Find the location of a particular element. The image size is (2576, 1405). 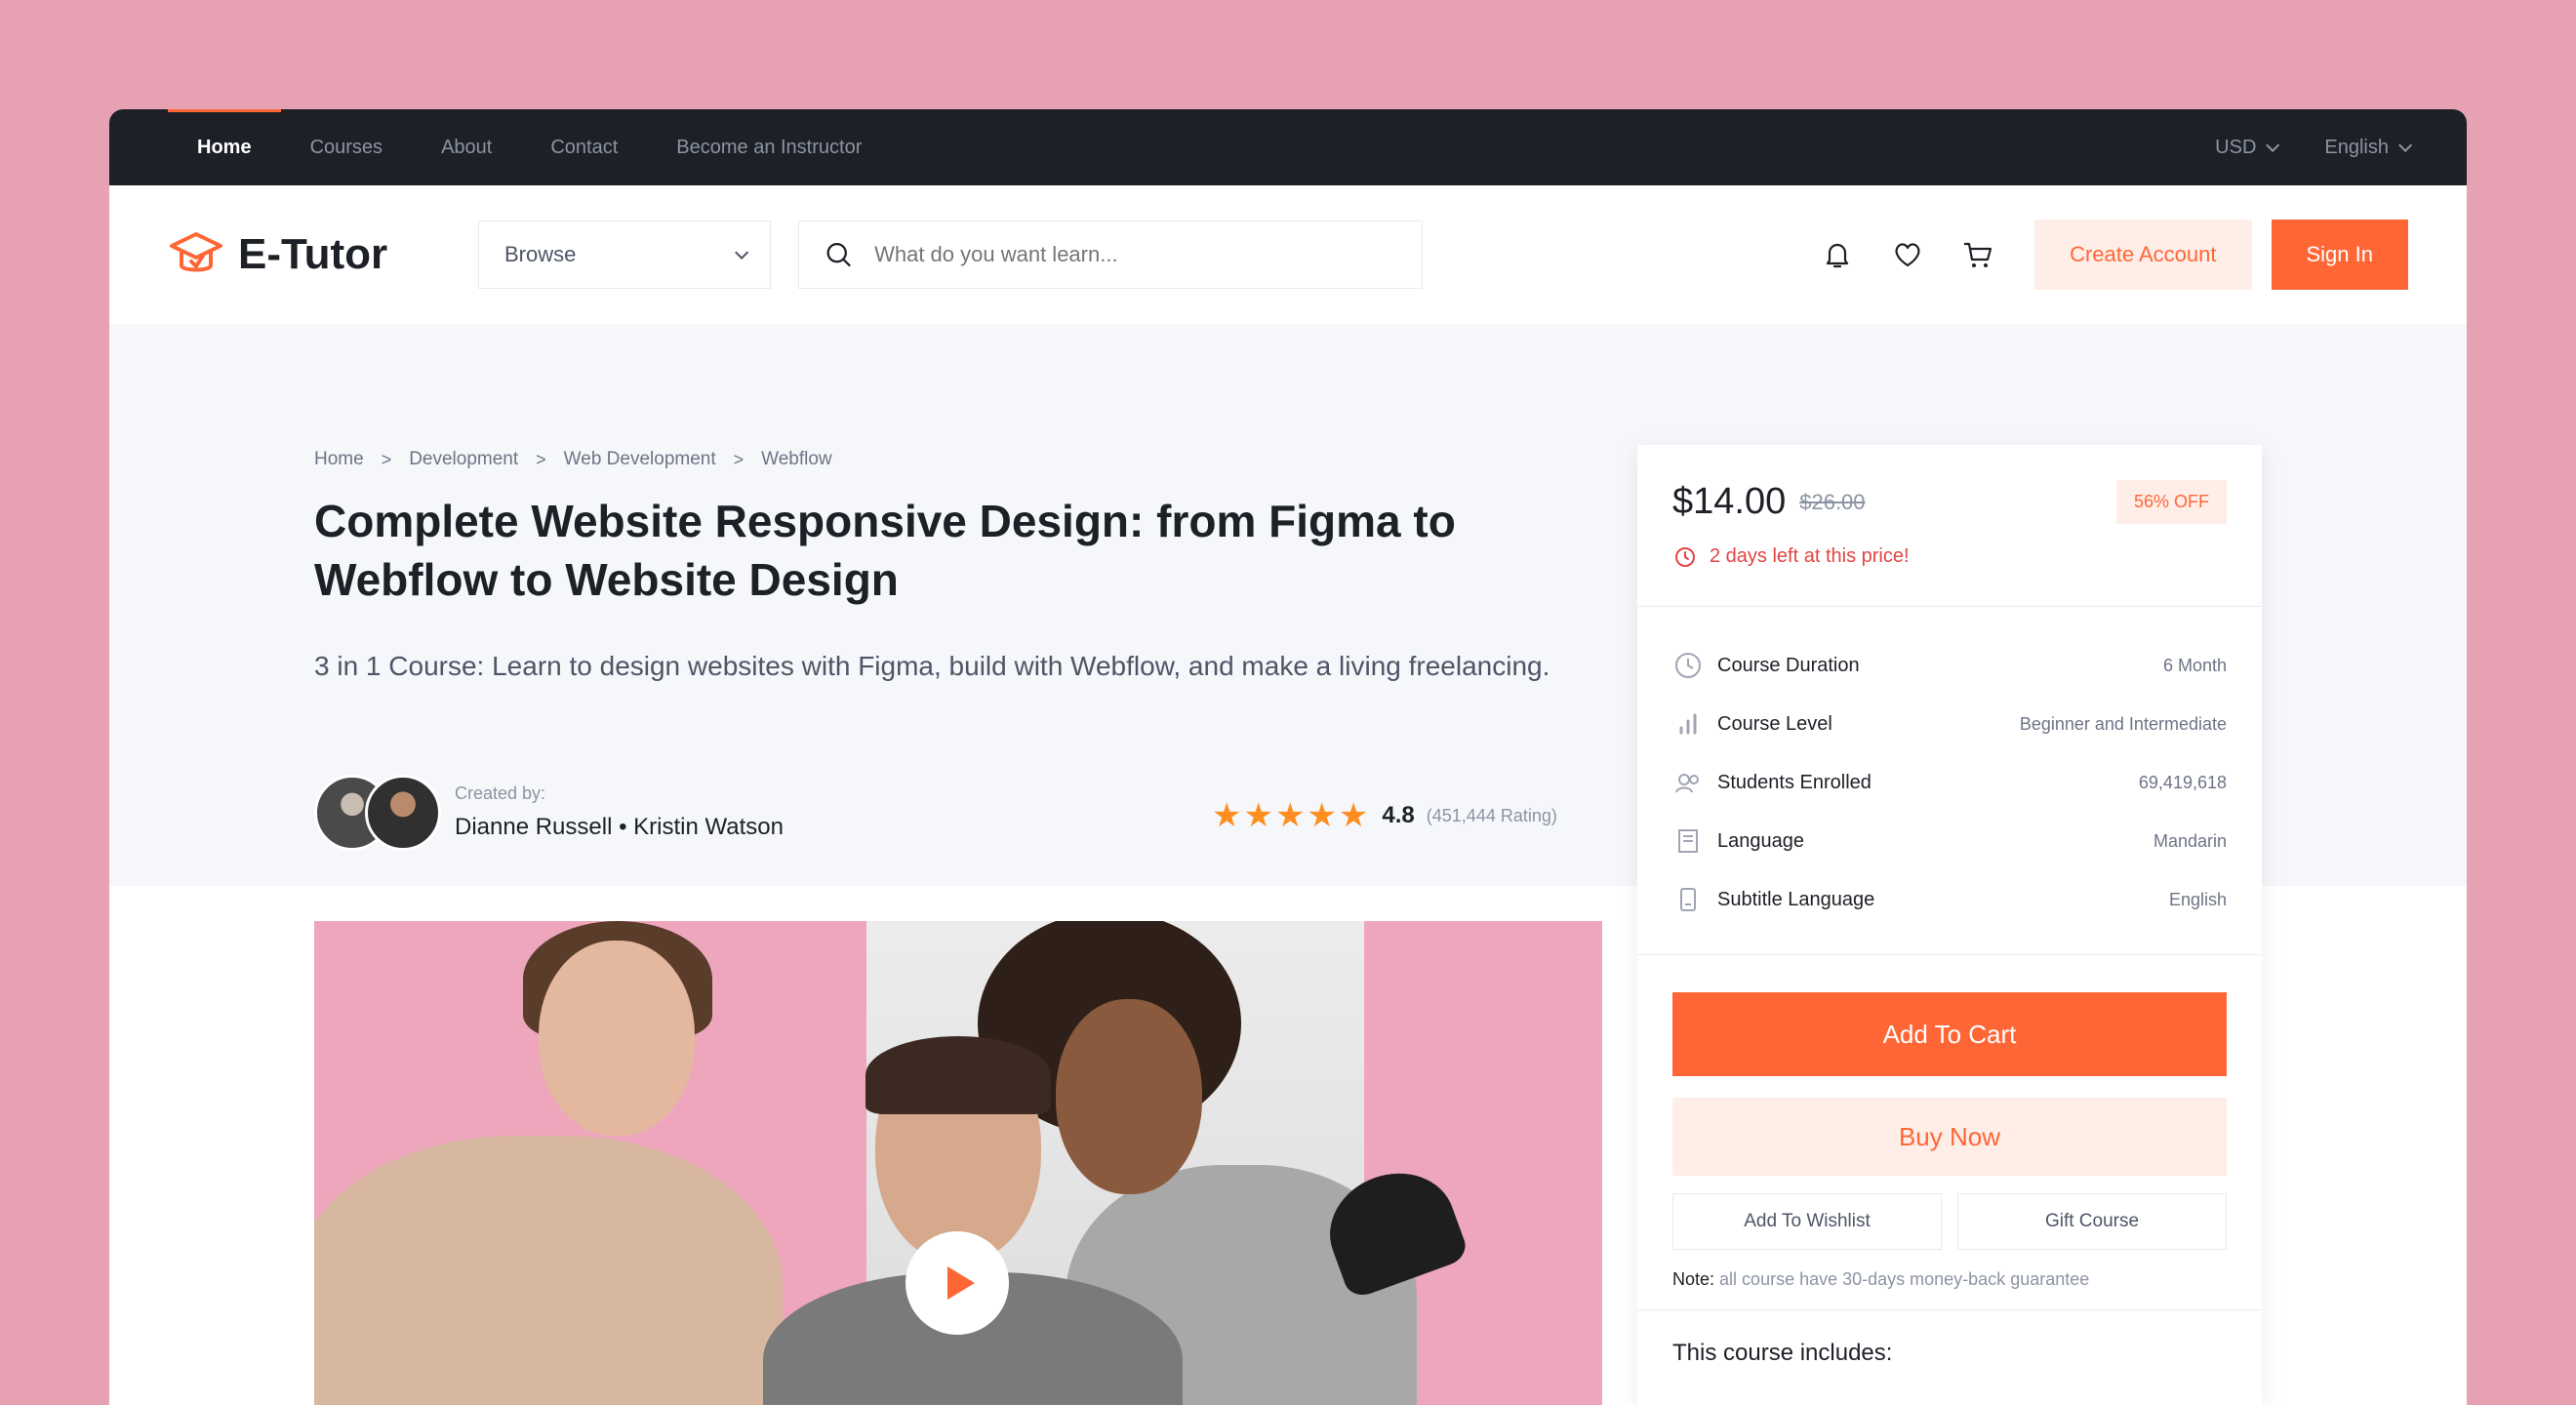

sign-in-button: Sign In is located at coordinates (2339, 255).